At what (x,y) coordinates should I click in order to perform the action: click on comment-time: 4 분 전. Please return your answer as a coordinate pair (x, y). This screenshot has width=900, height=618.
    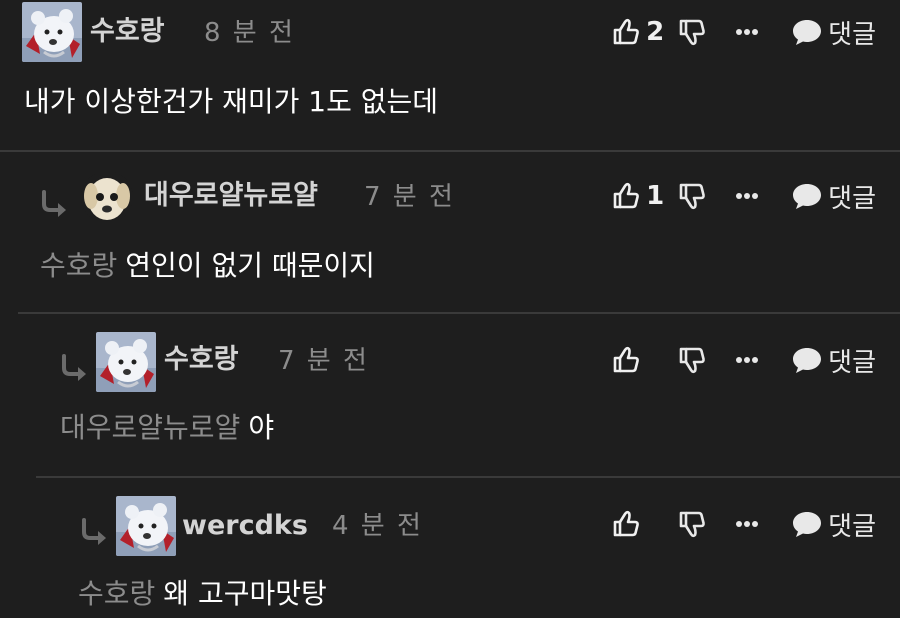
    Looking at the image, I should click on (377, 526).